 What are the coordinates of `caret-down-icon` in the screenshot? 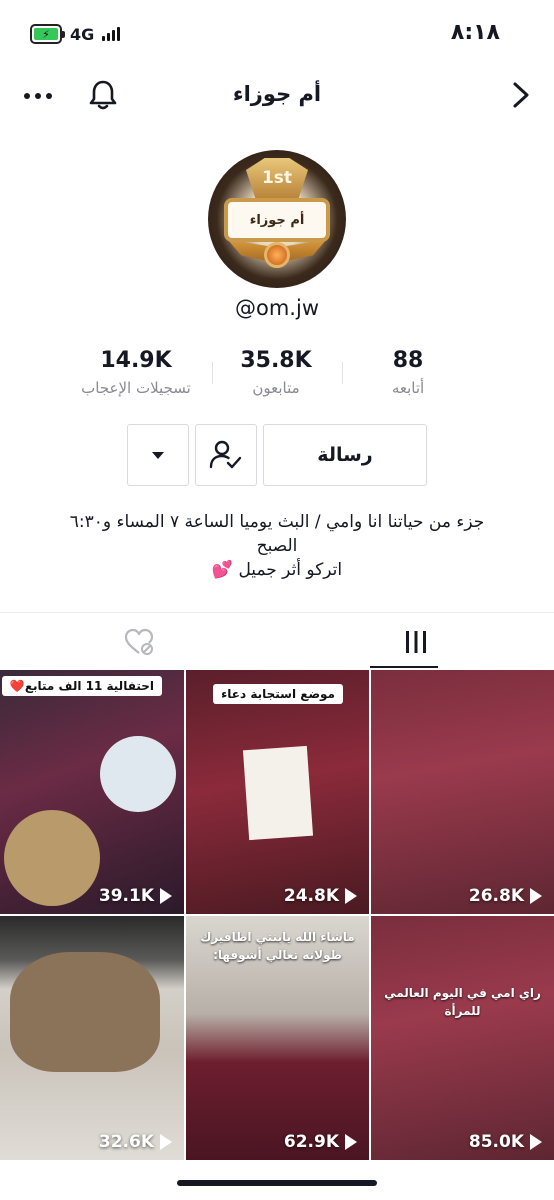 It's located at (158, 455).